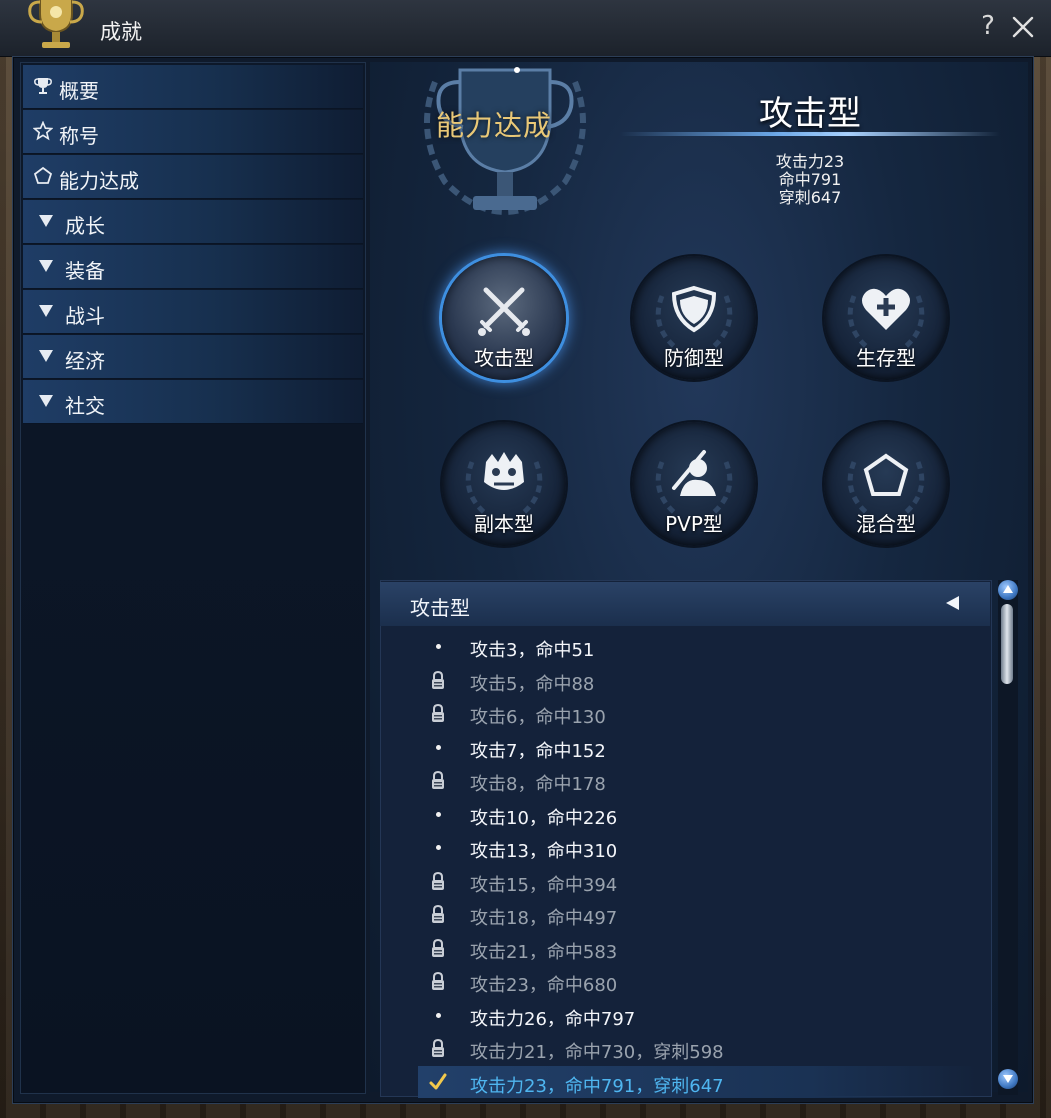 The image size is (1051, 1118). What do you see at coordinates (698, 981) in the screenshot?
I see `list-item: 攻击23，命中680` at bounding box center [698, 981].